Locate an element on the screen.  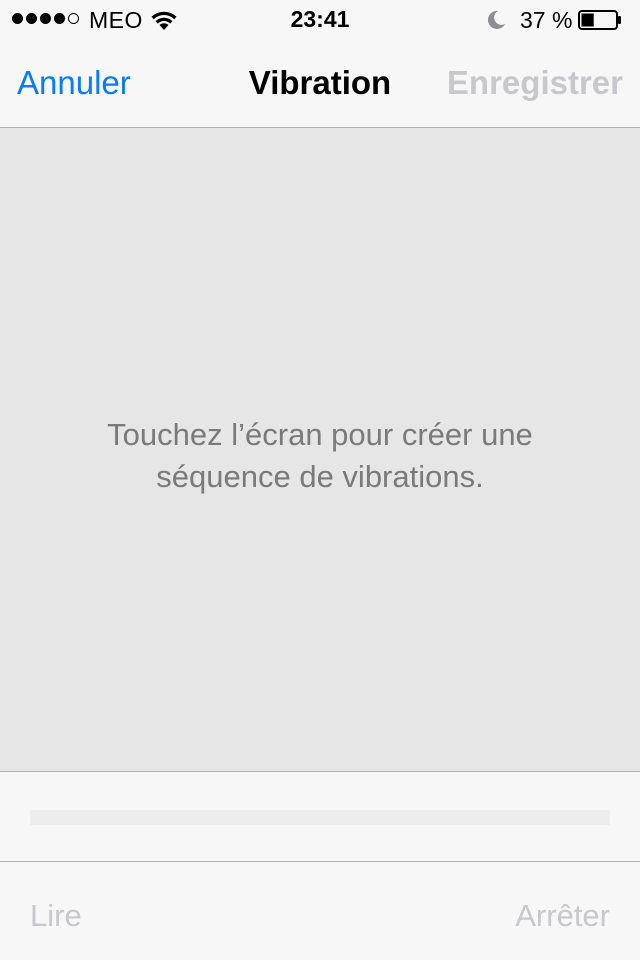
moon-icon is located at coordinates (496, 19).